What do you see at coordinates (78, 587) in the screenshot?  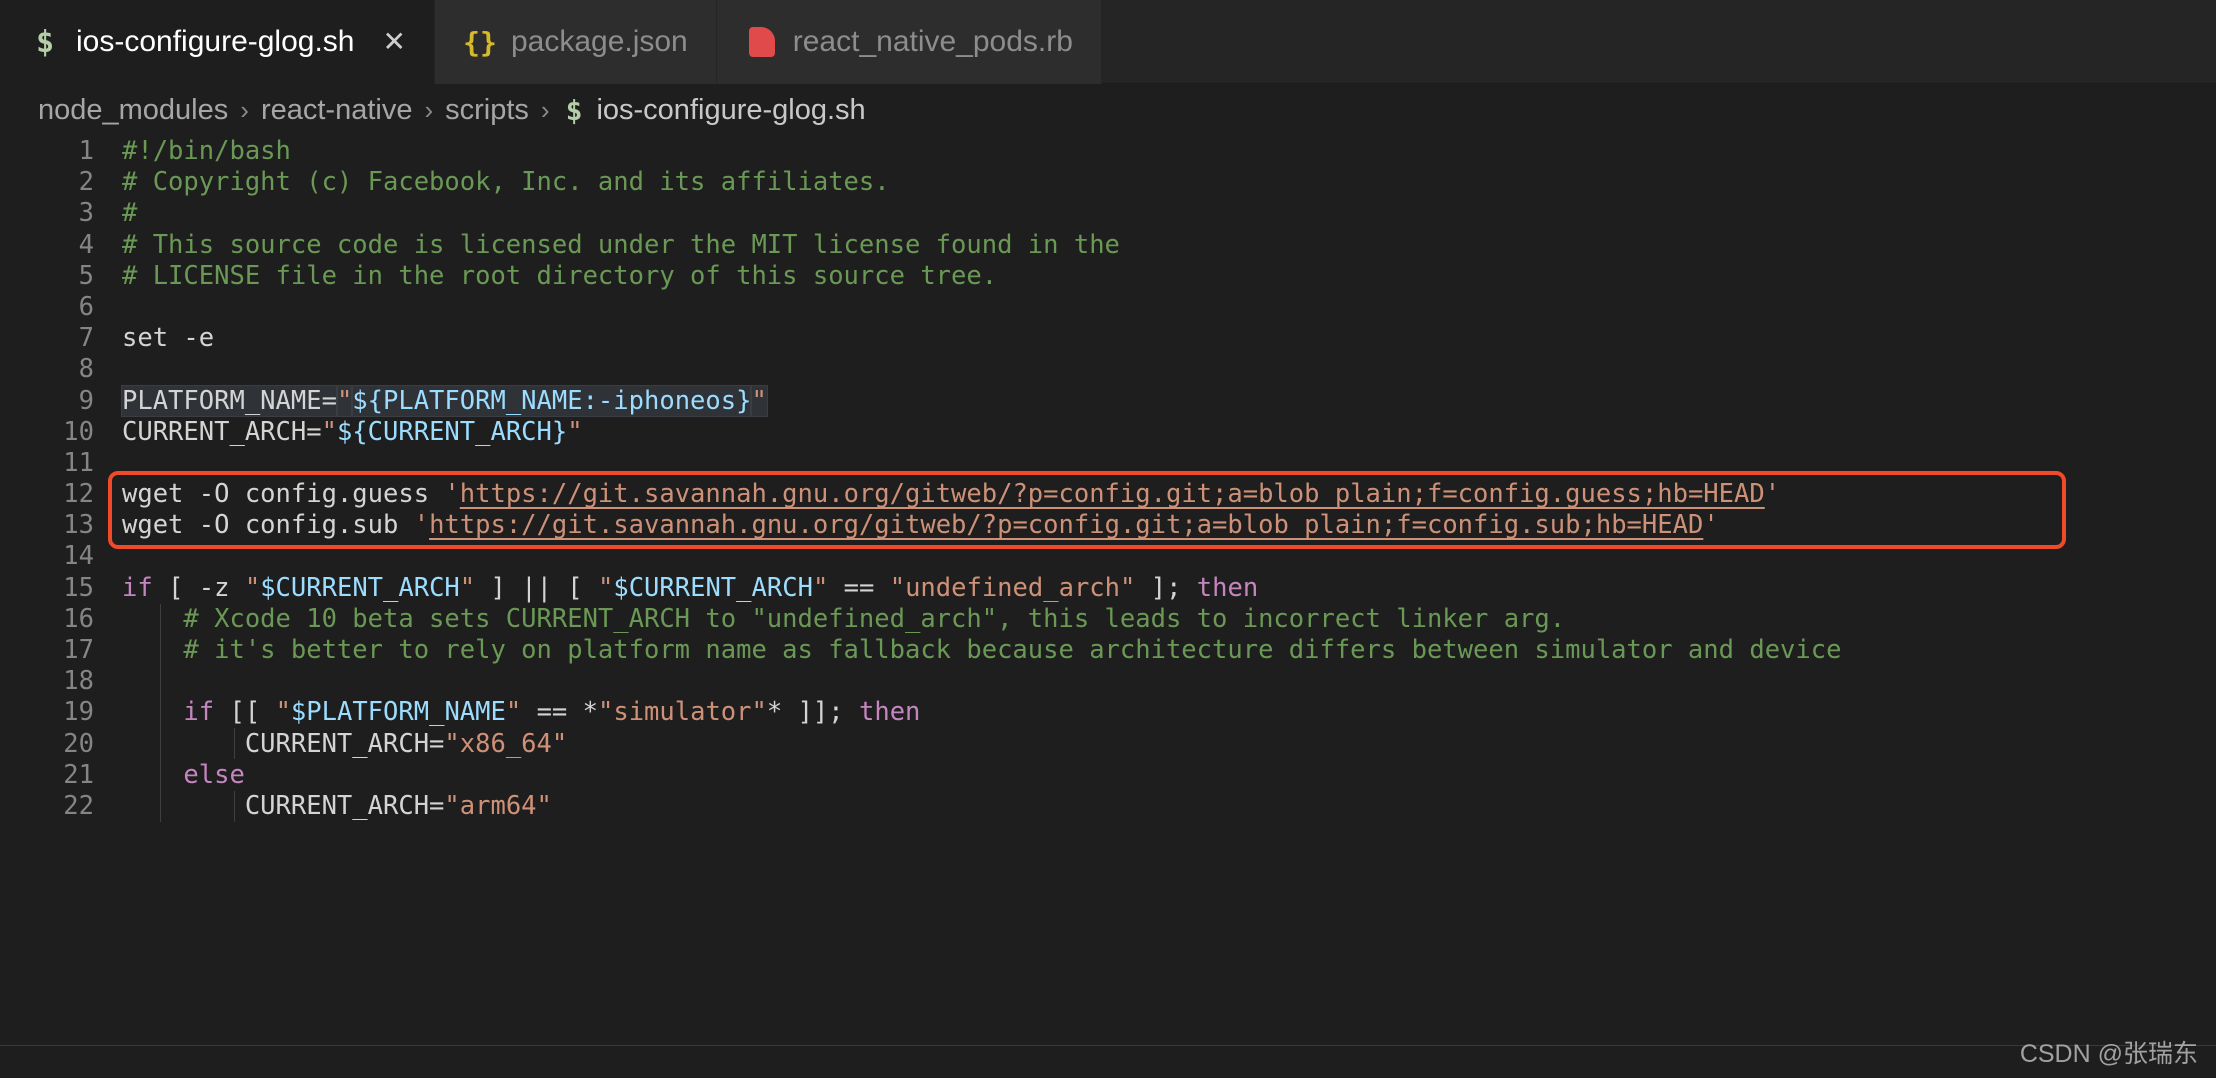 I see `line-number: 15` at bounding box center [78, 587].